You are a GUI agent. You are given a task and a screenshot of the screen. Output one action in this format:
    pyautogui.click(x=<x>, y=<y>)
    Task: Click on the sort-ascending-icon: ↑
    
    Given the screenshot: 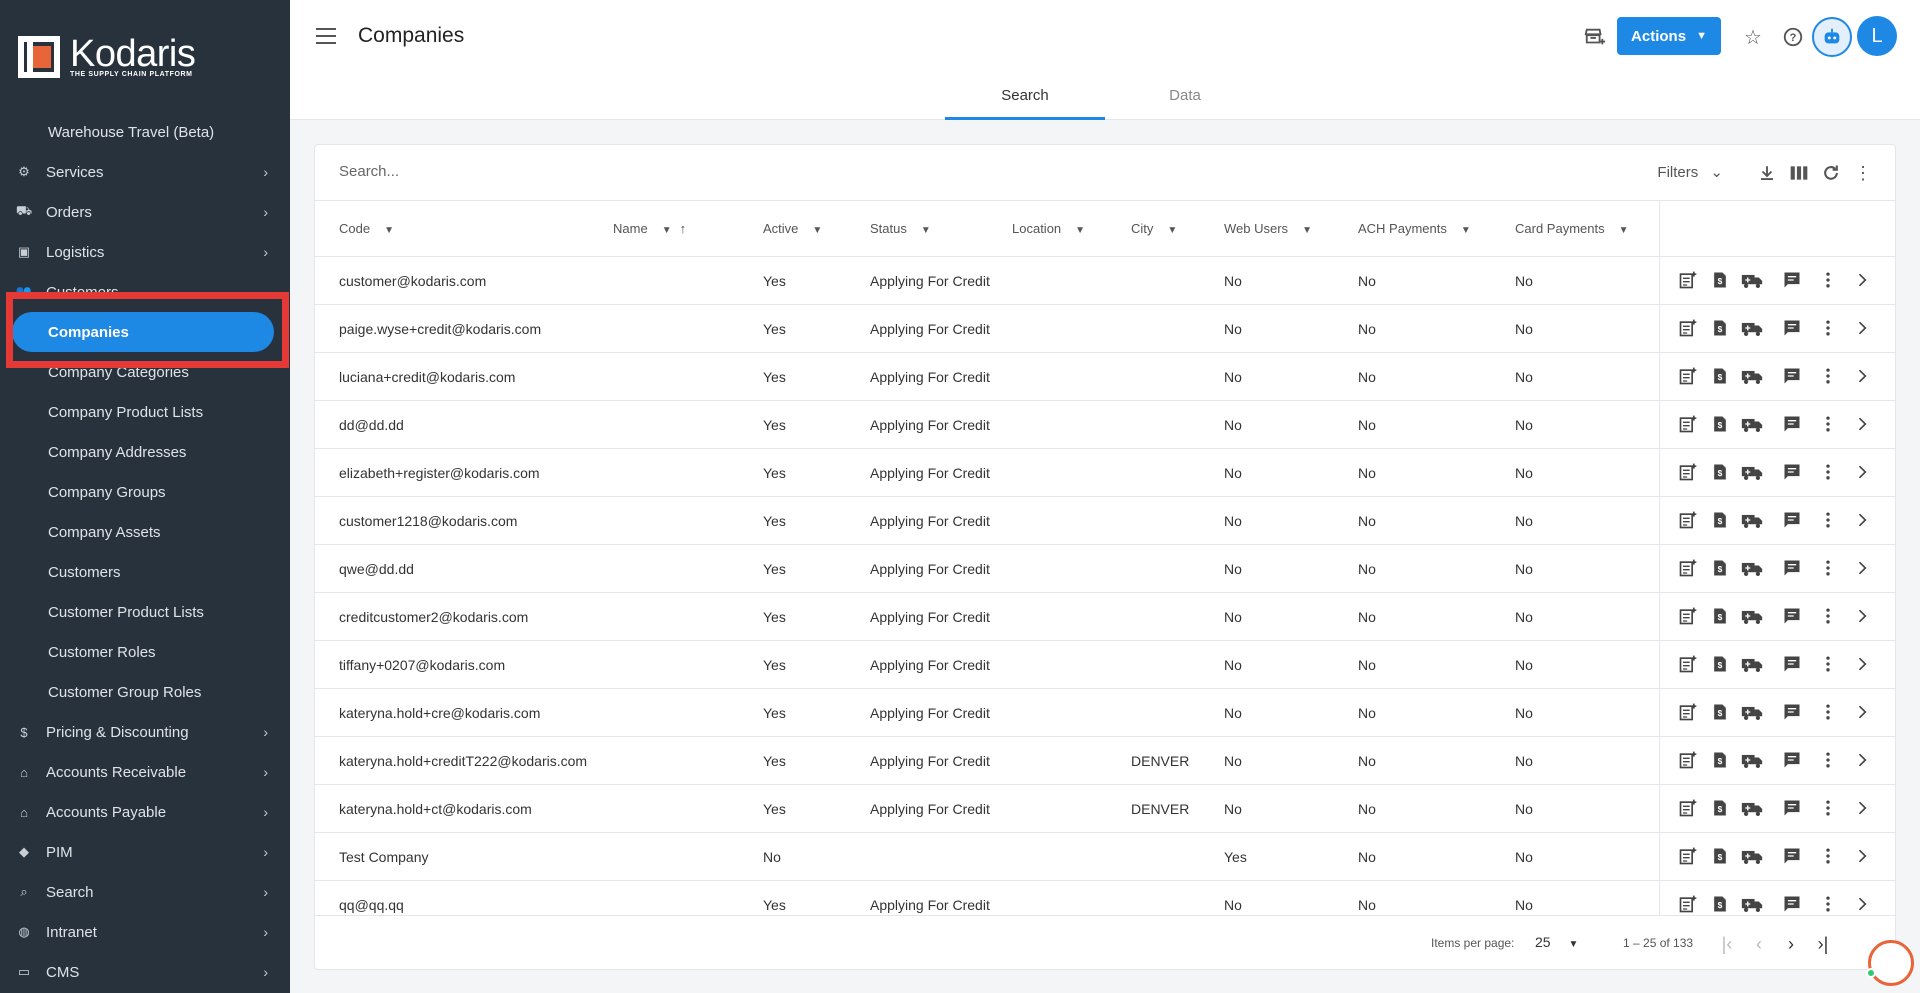 What is the action you would take?
    pyautogui.click(x=683, y=228)
    